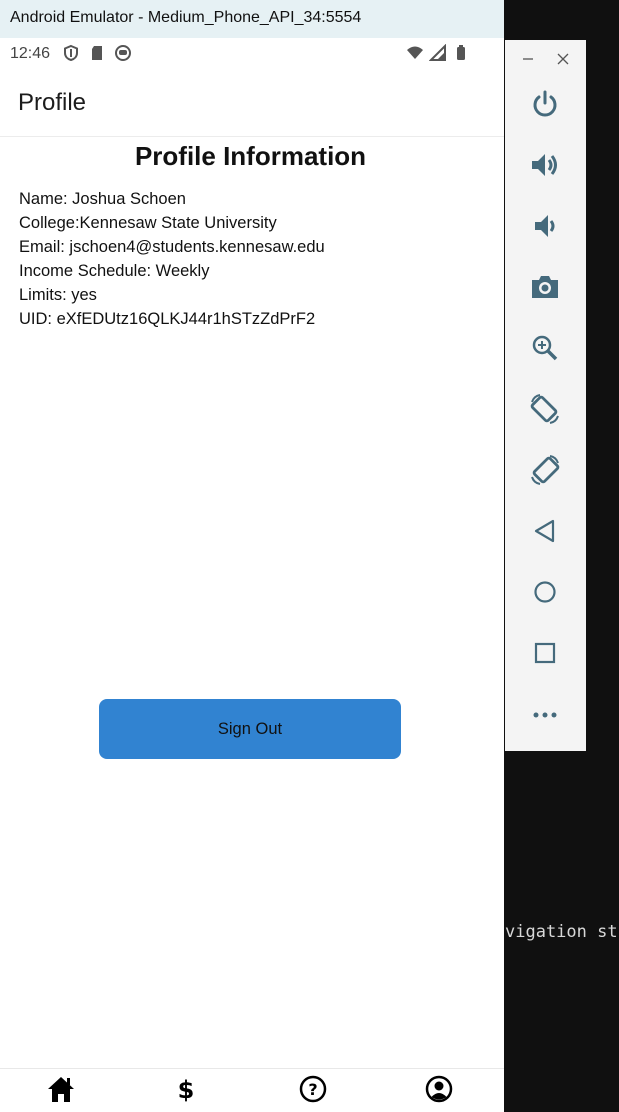  I want to click on status-icons-left, so click(97, 53).